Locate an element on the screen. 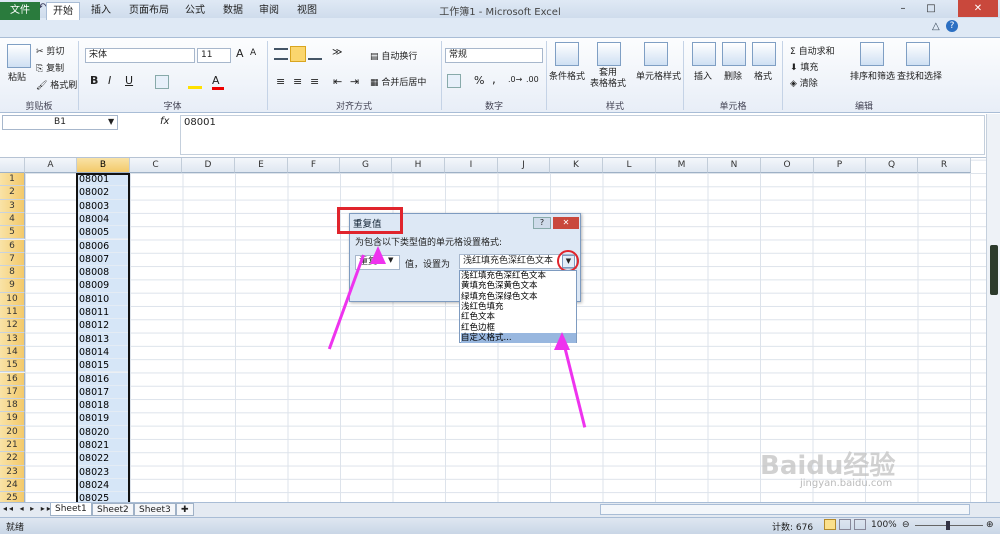  cut-button: ✂ 剪切 is located at coordinates (50, 50).